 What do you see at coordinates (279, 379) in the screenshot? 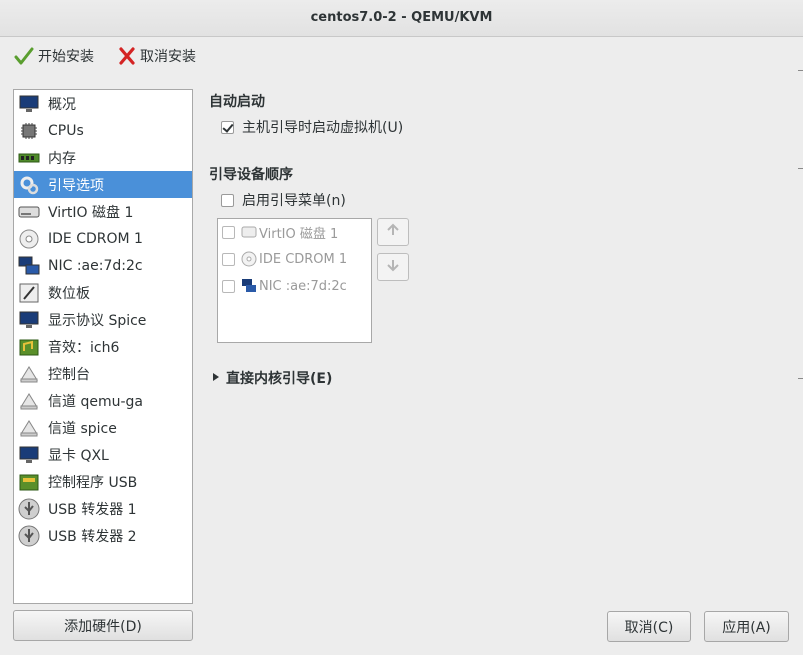
I see `direct-kernel-boot-label: 直接内核引导(E)` at bounding box center [279, 379].